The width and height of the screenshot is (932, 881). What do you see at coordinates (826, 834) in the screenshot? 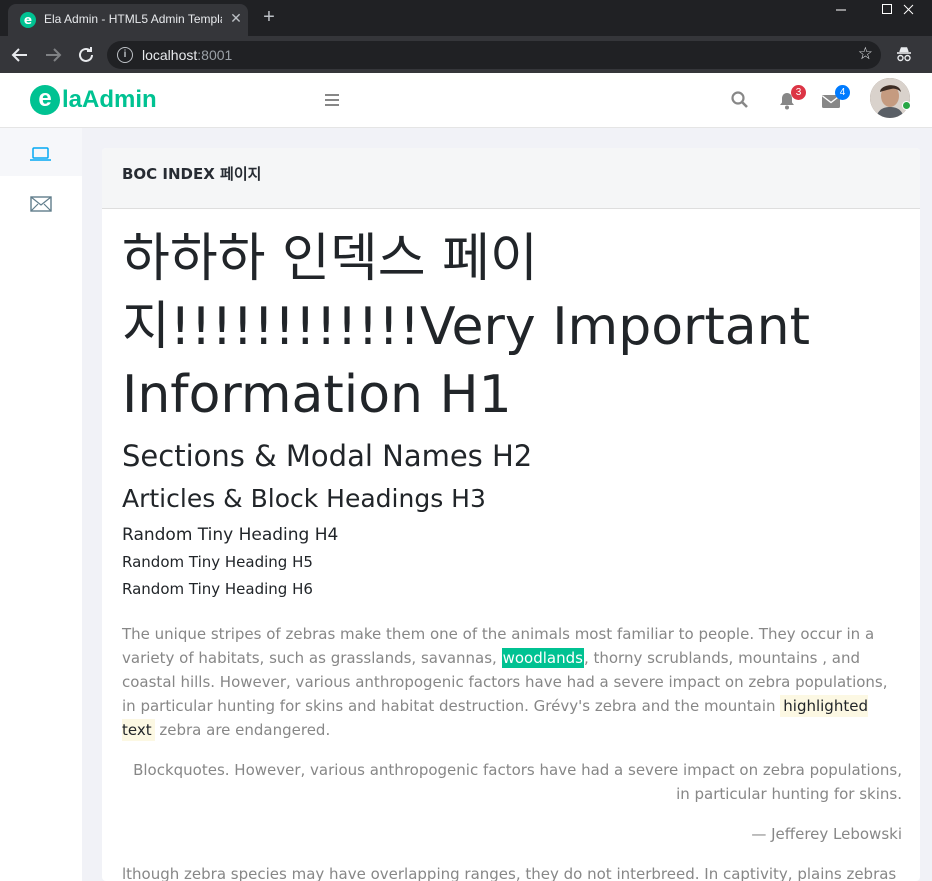
I see `blockquote-author: — Jefferey Lebowski` at bounding box center [826, 834].